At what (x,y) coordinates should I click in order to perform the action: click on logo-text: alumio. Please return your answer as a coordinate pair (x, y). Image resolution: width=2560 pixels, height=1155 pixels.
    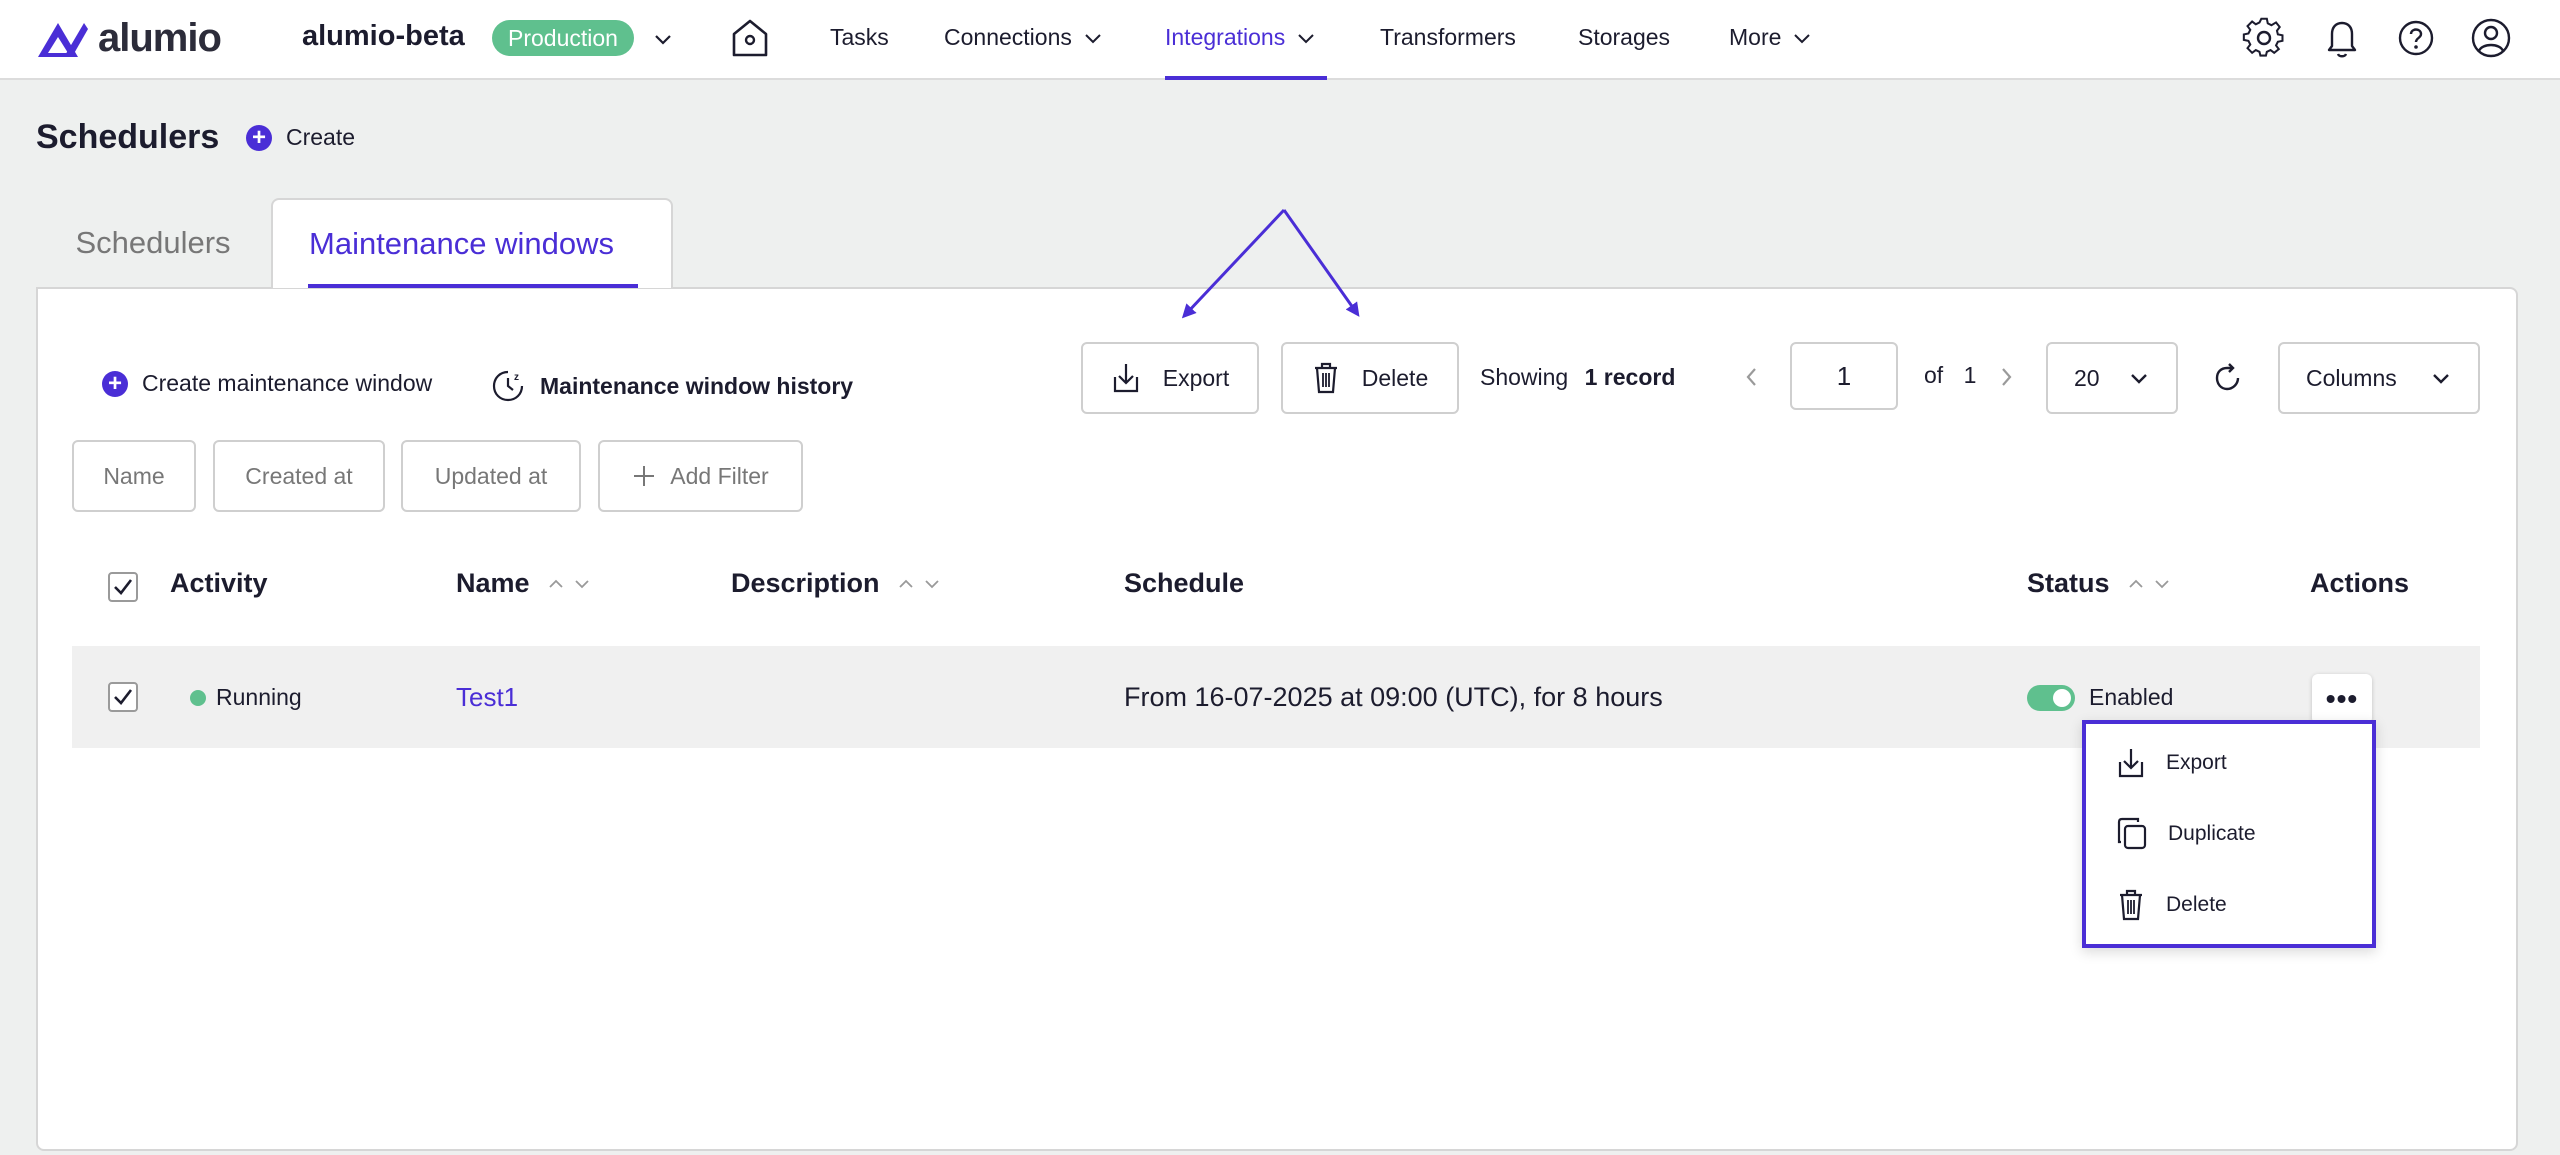
    Looking at the image, I should click on (160, 38).